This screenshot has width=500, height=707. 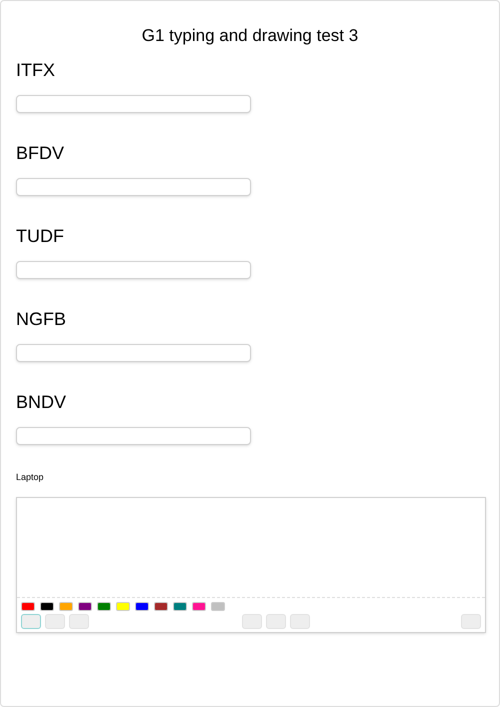 What do you see at coordinates (41, 153) in the screenshot?
I see `question-label: BFDV` at bounding box center [41, 153].